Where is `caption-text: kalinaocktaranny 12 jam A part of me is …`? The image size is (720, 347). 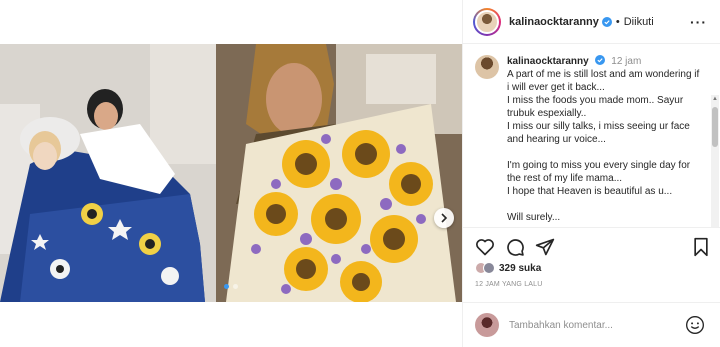
caption-text: kalinaocktaranny 12 jam A part of me is … is located at coordinates (605, 139).